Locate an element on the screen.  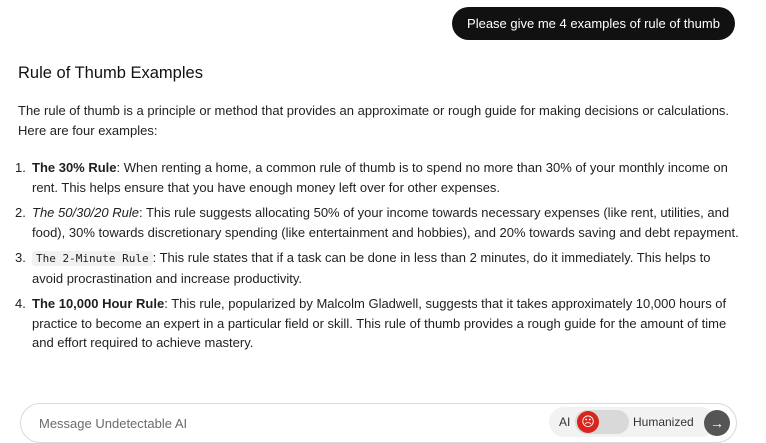
rule-name: The 10,000 Hour Rule is located at coordinates (98, 303).